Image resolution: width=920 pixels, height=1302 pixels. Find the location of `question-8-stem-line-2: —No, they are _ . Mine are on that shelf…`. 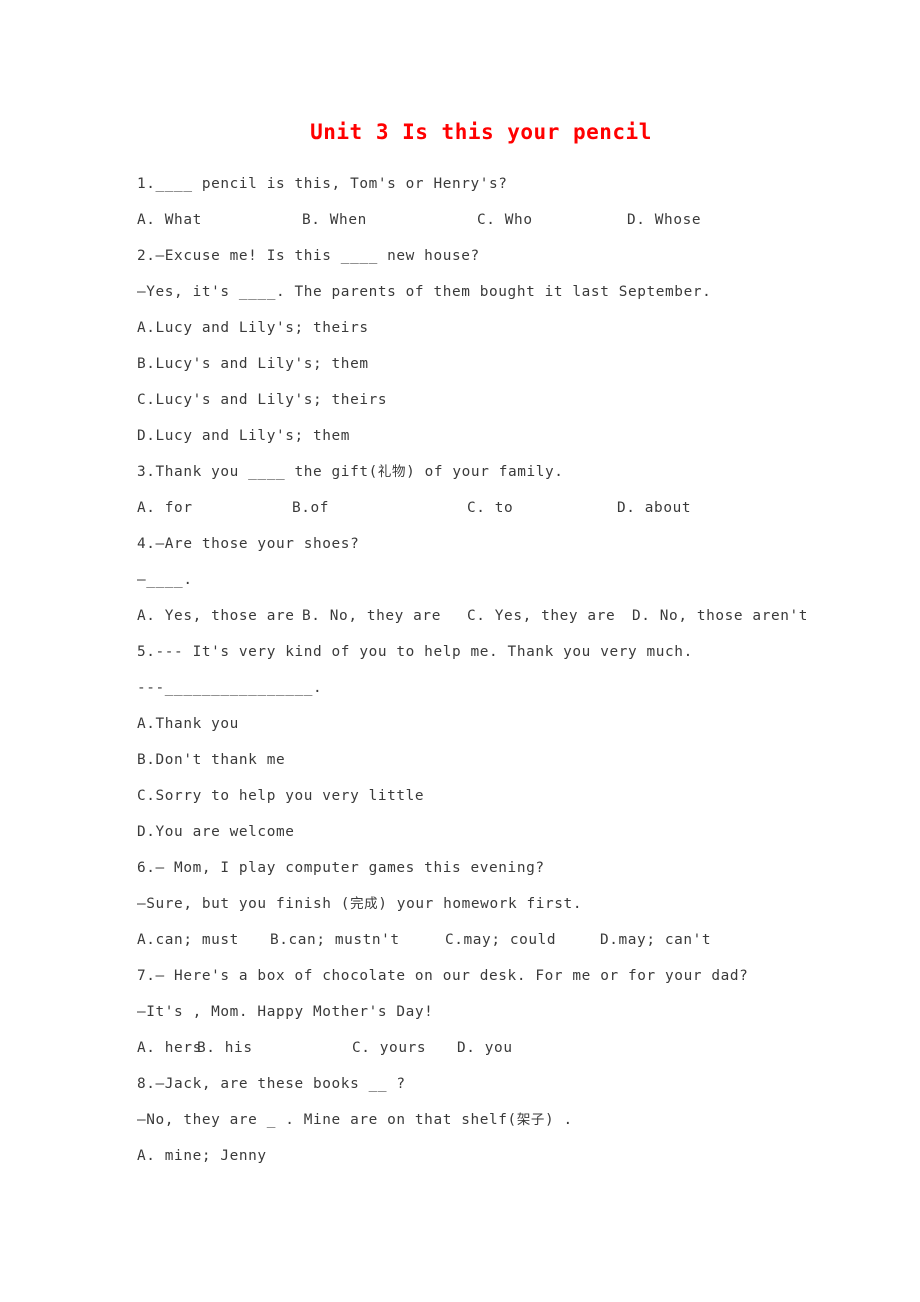

question-8-stem-line-2: —No, they are _ . Mine are on that shelf… is located at coordinates (487, 1120).